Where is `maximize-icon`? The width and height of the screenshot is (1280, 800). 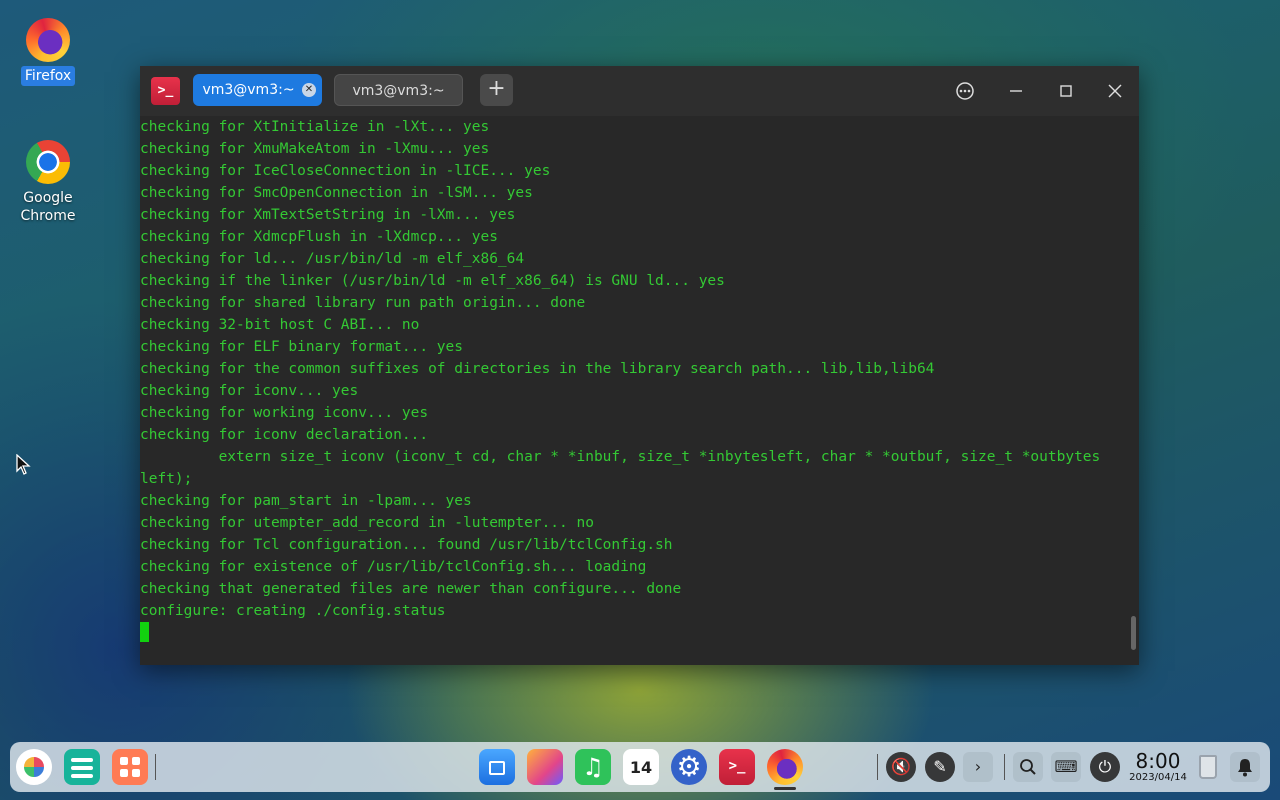
maximize-icon is located at coordinates (1066, 91).